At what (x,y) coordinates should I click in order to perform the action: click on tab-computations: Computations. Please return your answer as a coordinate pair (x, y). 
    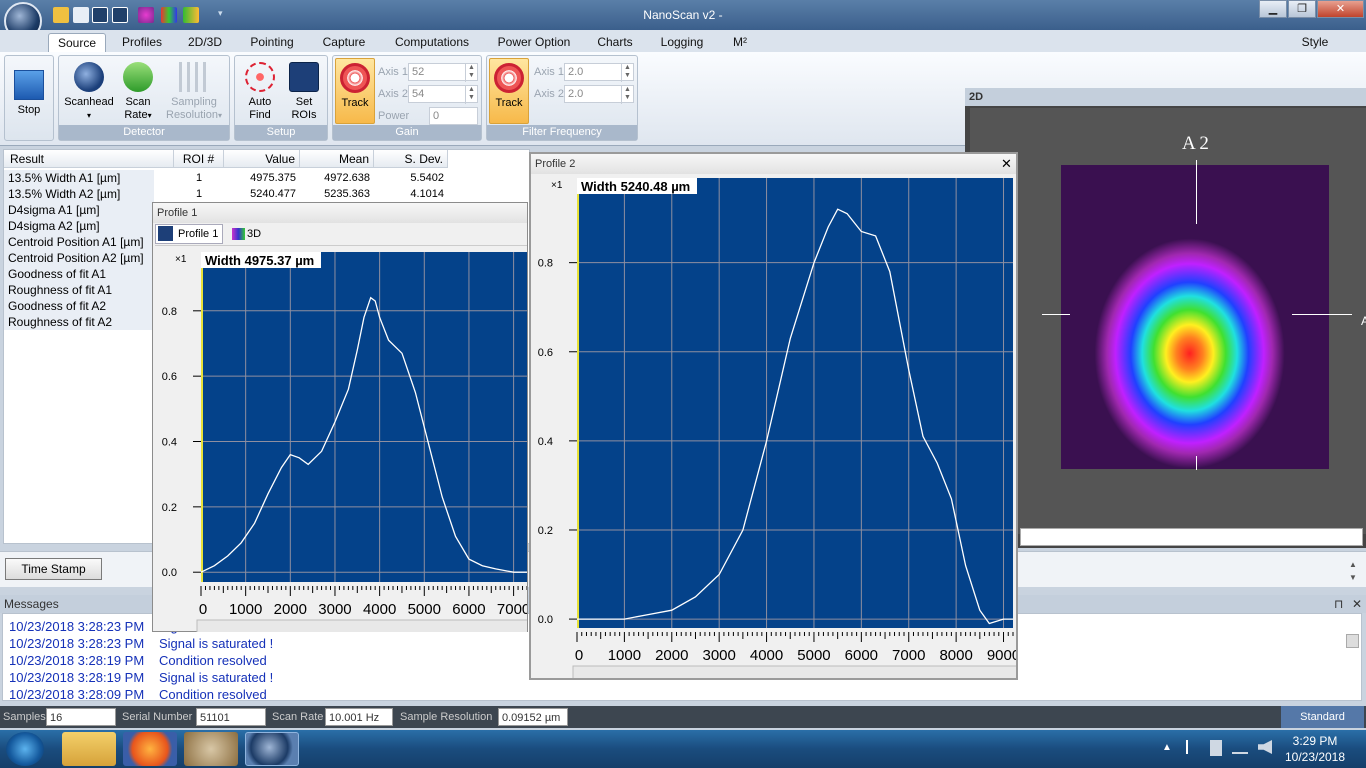
    Looking at the image, I should click on (432, 42).